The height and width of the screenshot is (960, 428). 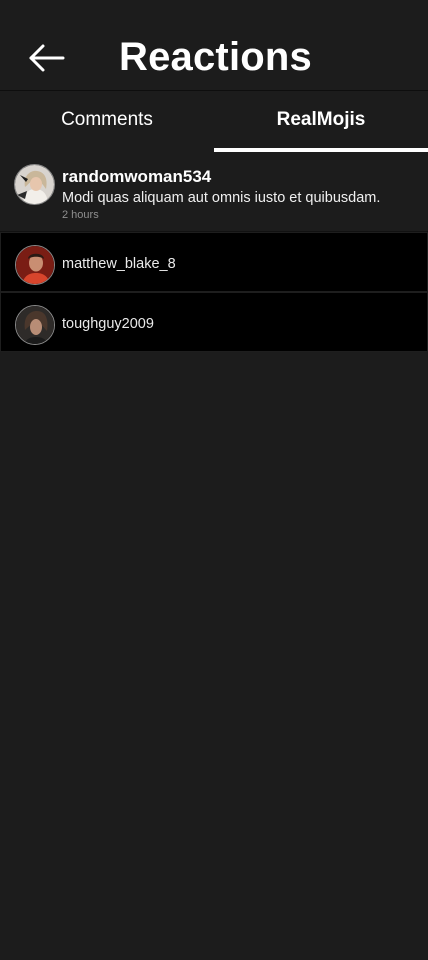 What do you see at coordinates (119, 264) in the screenshot?
I see `reaction-username: matthew_blake_8` at bounding box center [119, 264].